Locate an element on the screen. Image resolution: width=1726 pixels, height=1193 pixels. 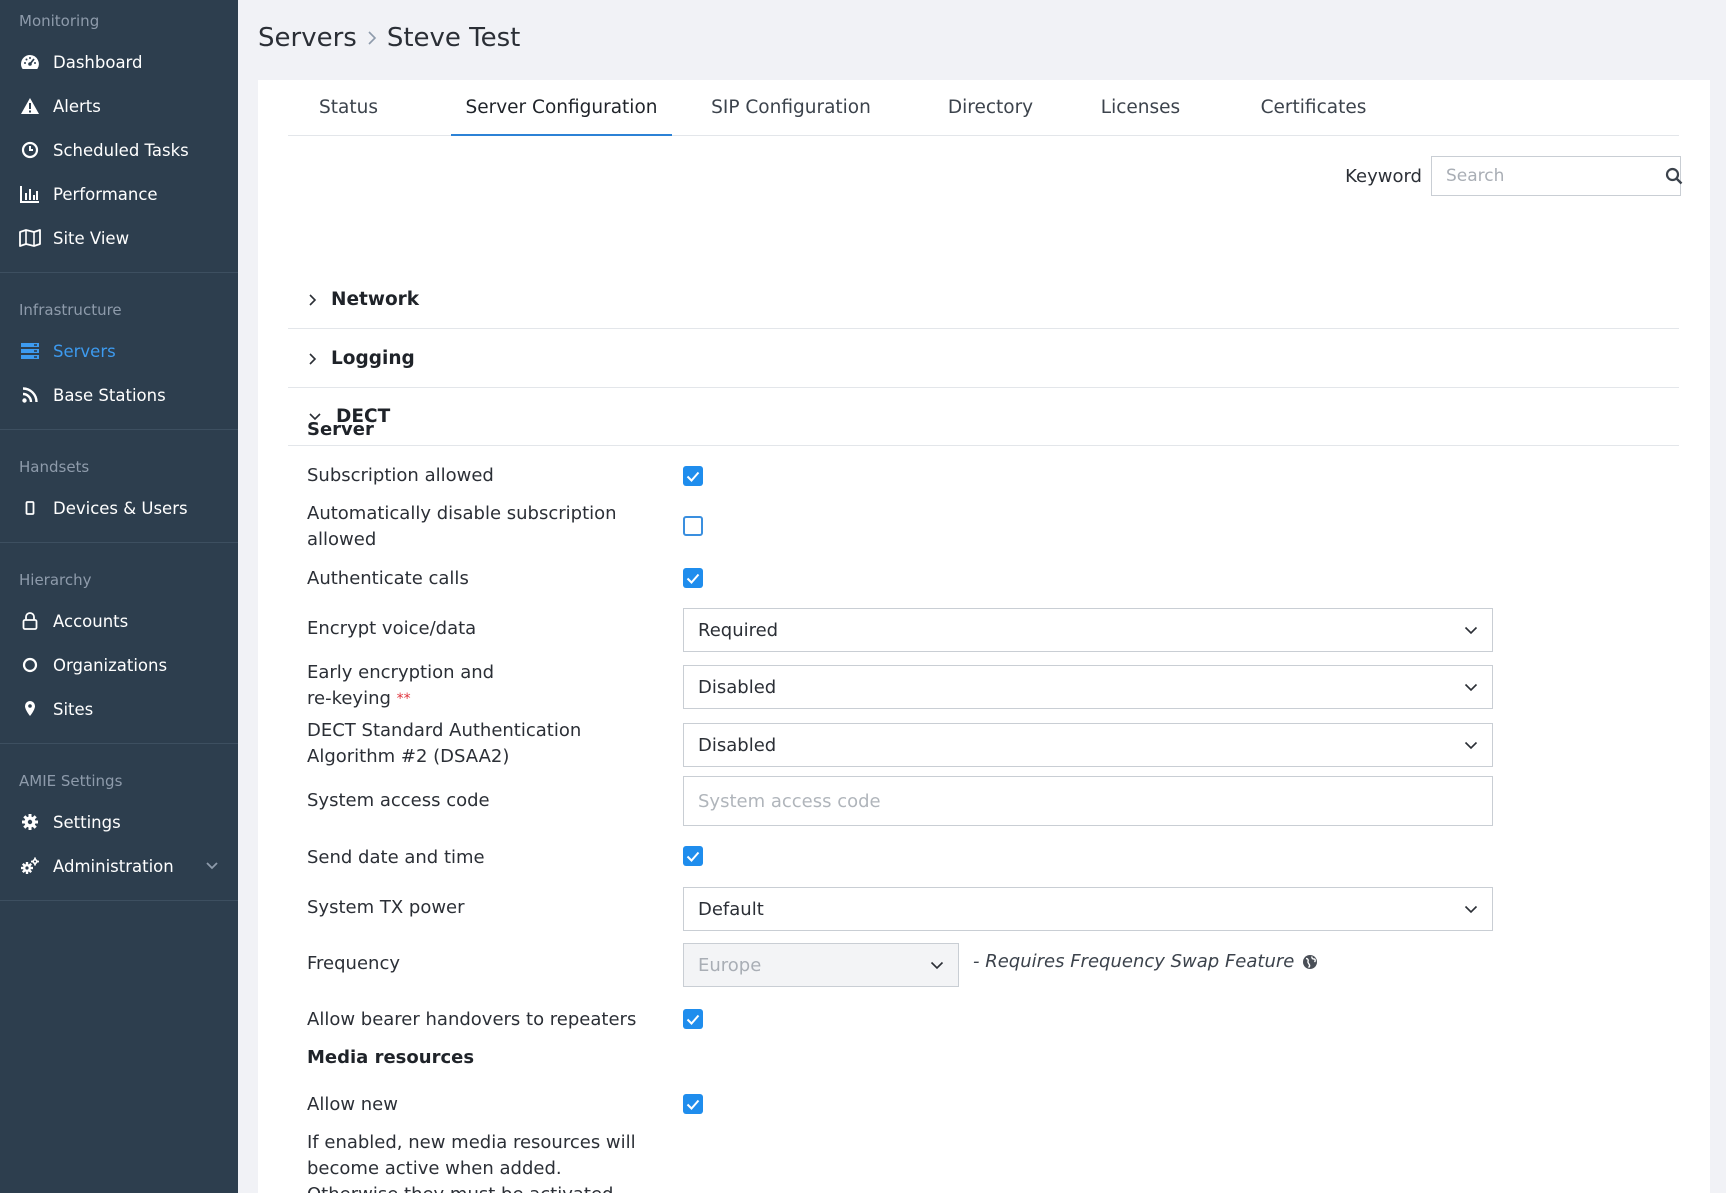
tab-server-configuration: Server Configuration is located at coordinates (561, 108).